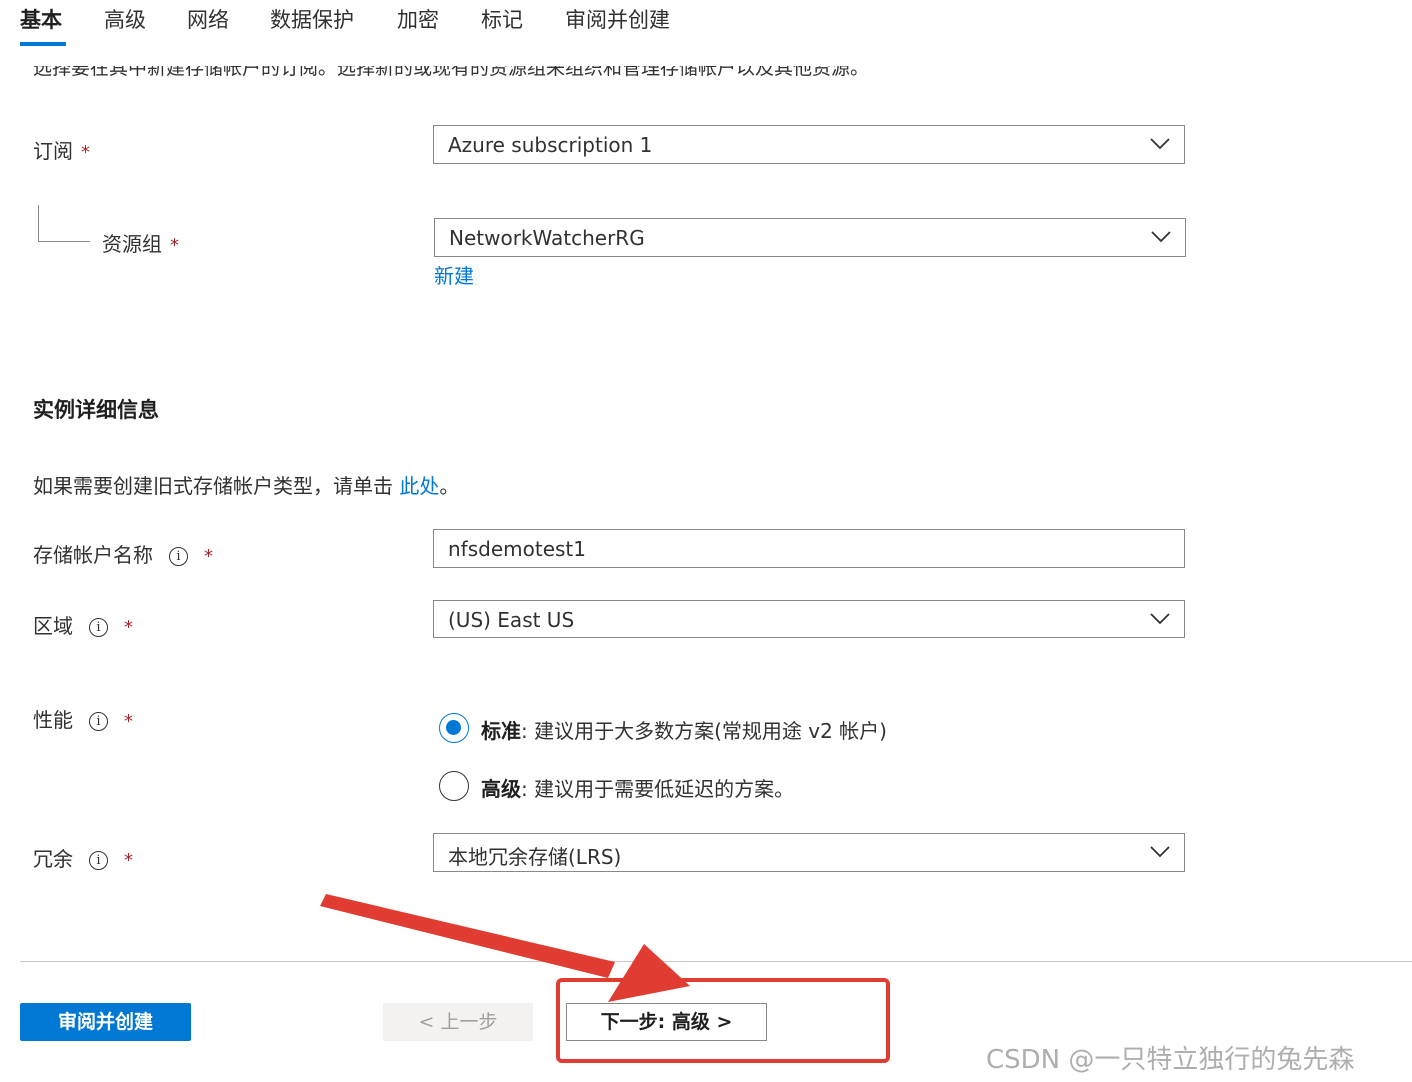 This screenshot has height=1082, width=1412. Describe the element at coordinates (454, 728) in the screenshot. I see `performance-standard-radio` at that location.